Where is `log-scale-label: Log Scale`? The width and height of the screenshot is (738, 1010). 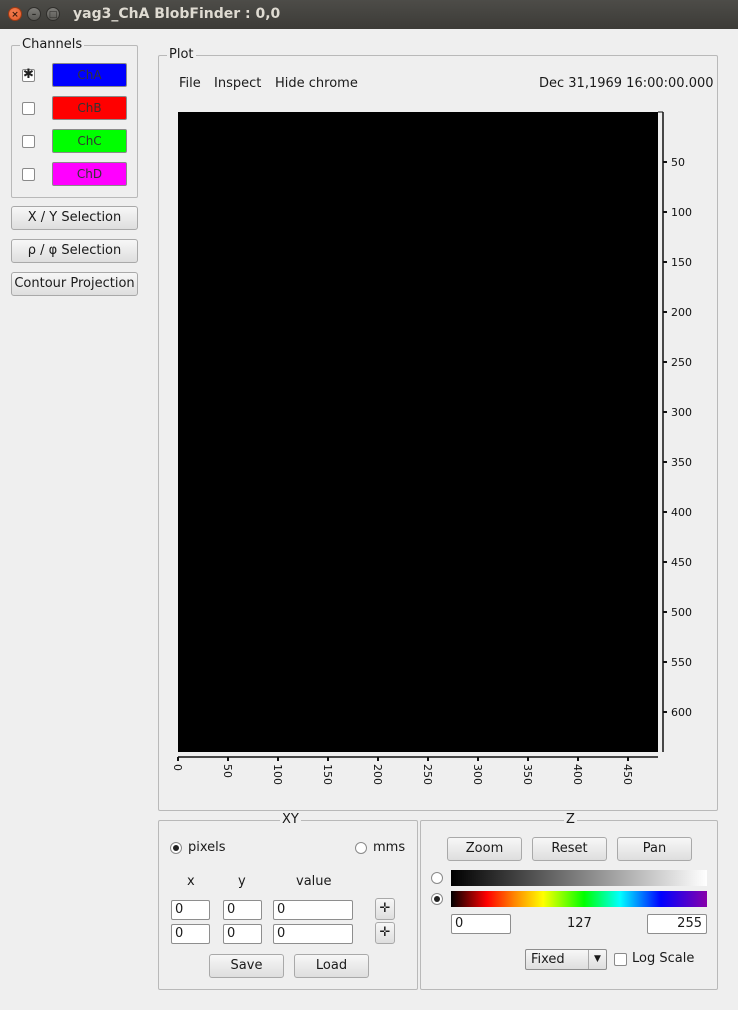 log-scale-label: Log Scale is located at coordinates (663, 958).